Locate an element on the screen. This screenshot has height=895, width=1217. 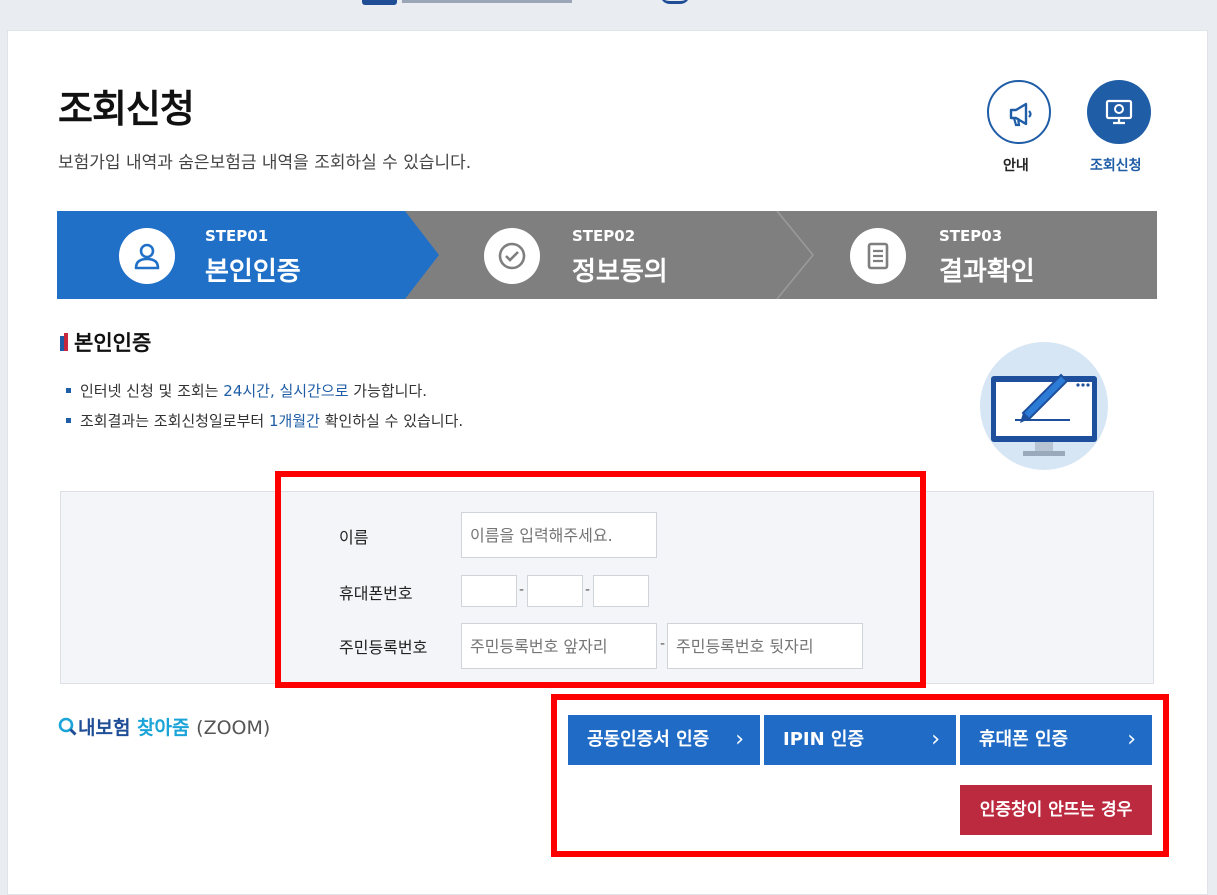
step-1-number: STEP01 is located at coordinates (237, 236).